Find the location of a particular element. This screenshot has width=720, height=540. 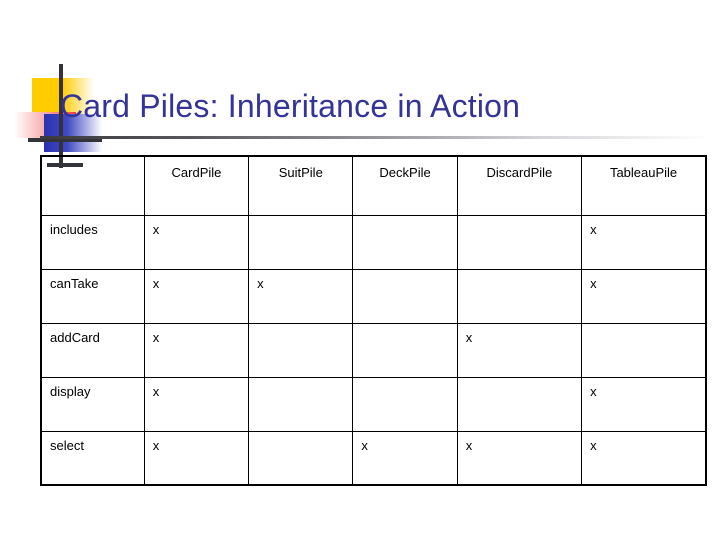

table-corner-cell is located at coordinates (92, 185).